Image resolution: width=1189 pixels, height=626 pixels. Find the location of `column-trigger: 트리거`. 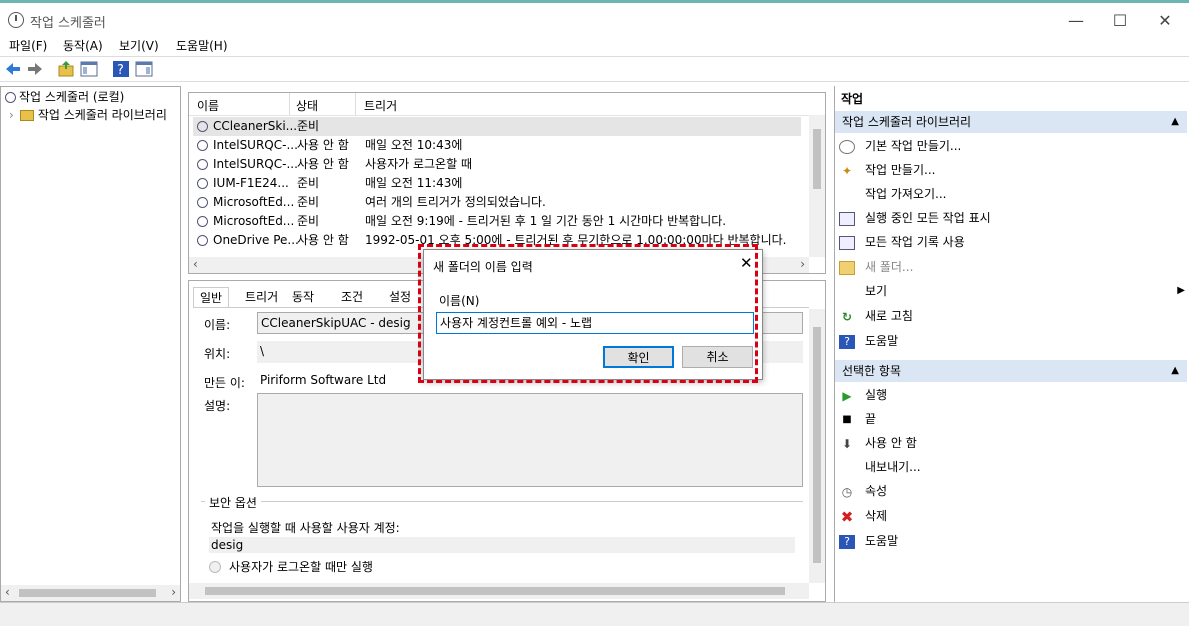

column-trigger: 트리거 is located at coordinates (380, 105).